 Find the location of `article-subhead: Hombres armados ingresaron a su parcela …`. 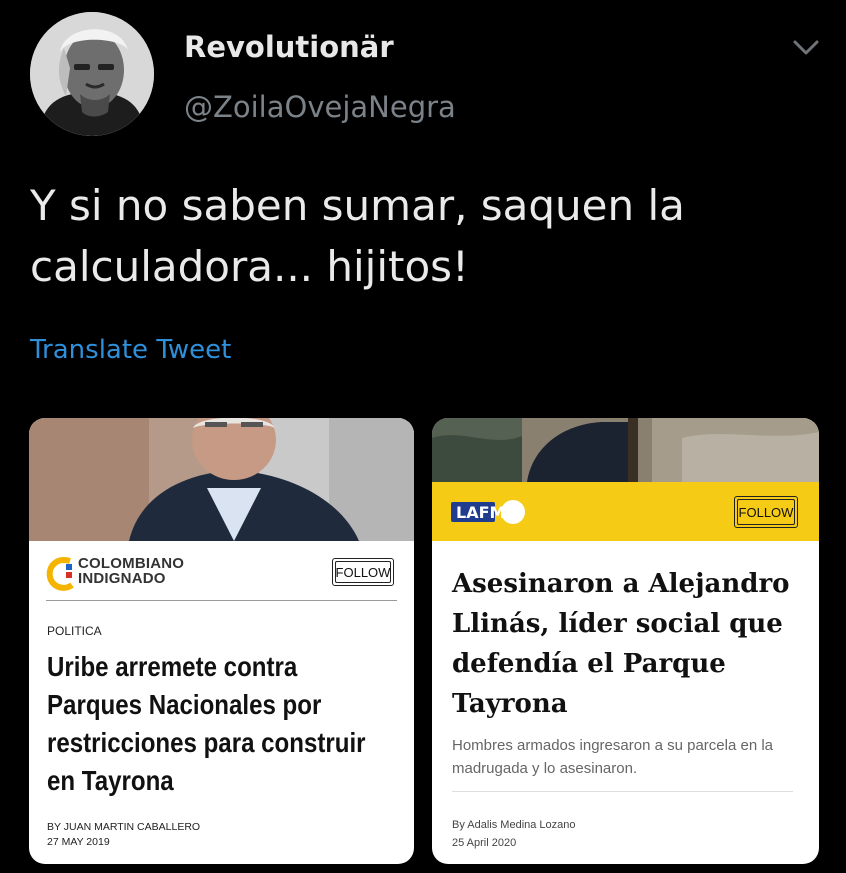

article-subhead: Hombres armados ingresaron a su parcela … is located at coordinates (612, 757).